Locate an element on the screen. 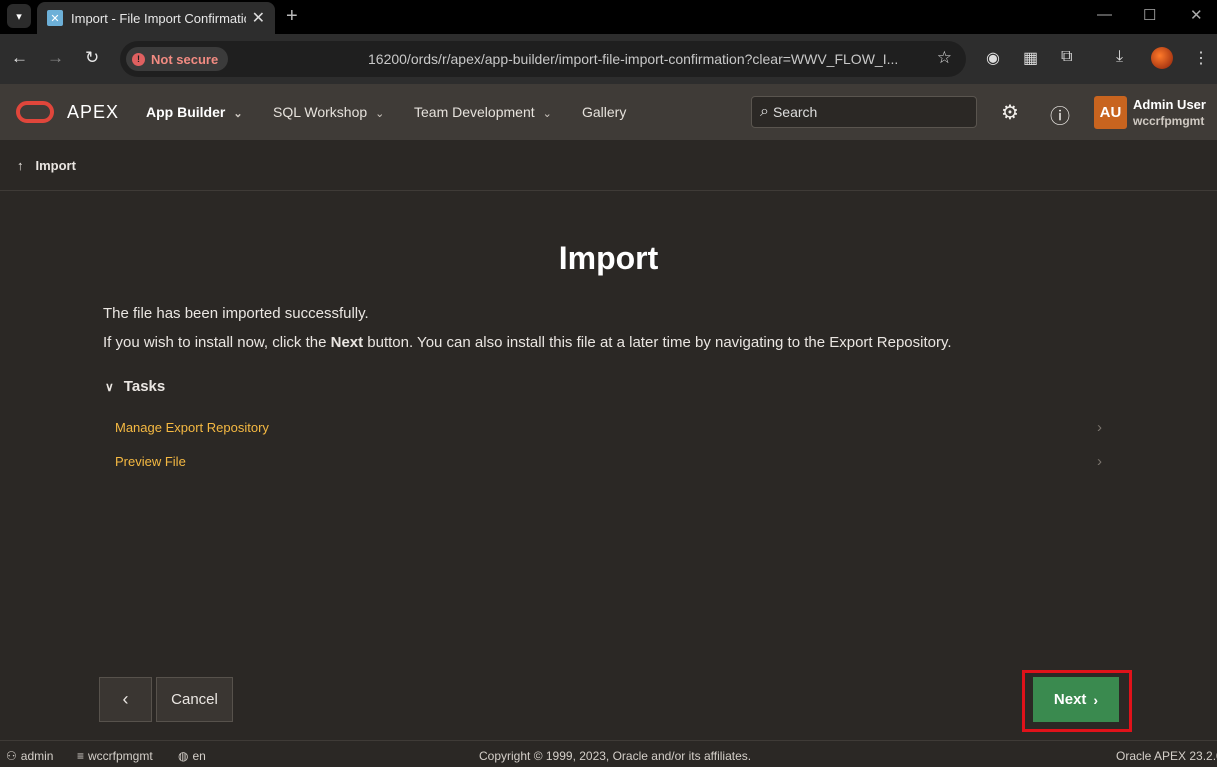 This screenshot has height=767, width=1217. security-chip: ! Not secure is located at coordinates (177, 59).